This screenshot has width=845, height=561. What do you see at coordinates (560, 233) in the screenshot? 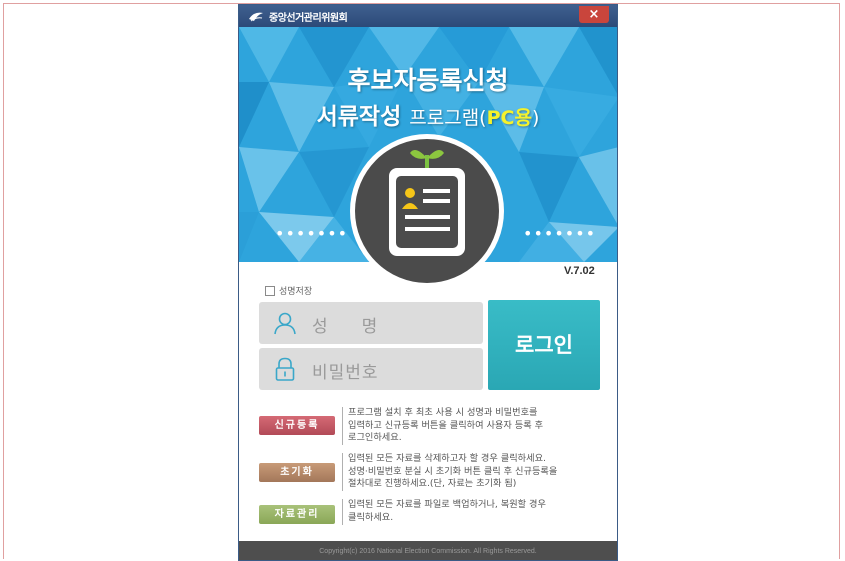
I see `dots-decoration-right: •••••••` at bounding box center [560, 233].